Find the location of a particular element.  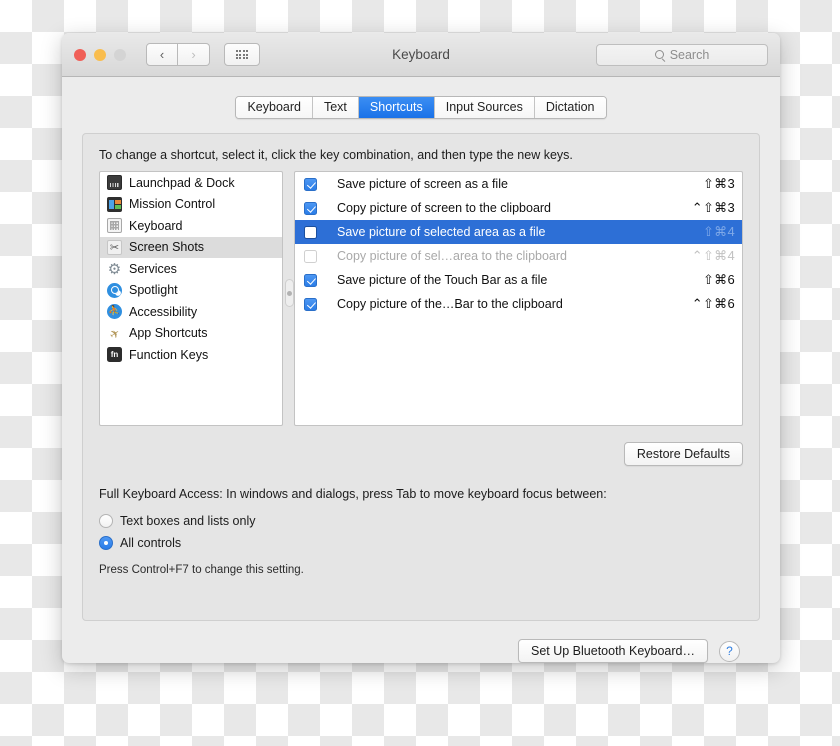

search-placeholder: Search is located at coordinates (689, 54).